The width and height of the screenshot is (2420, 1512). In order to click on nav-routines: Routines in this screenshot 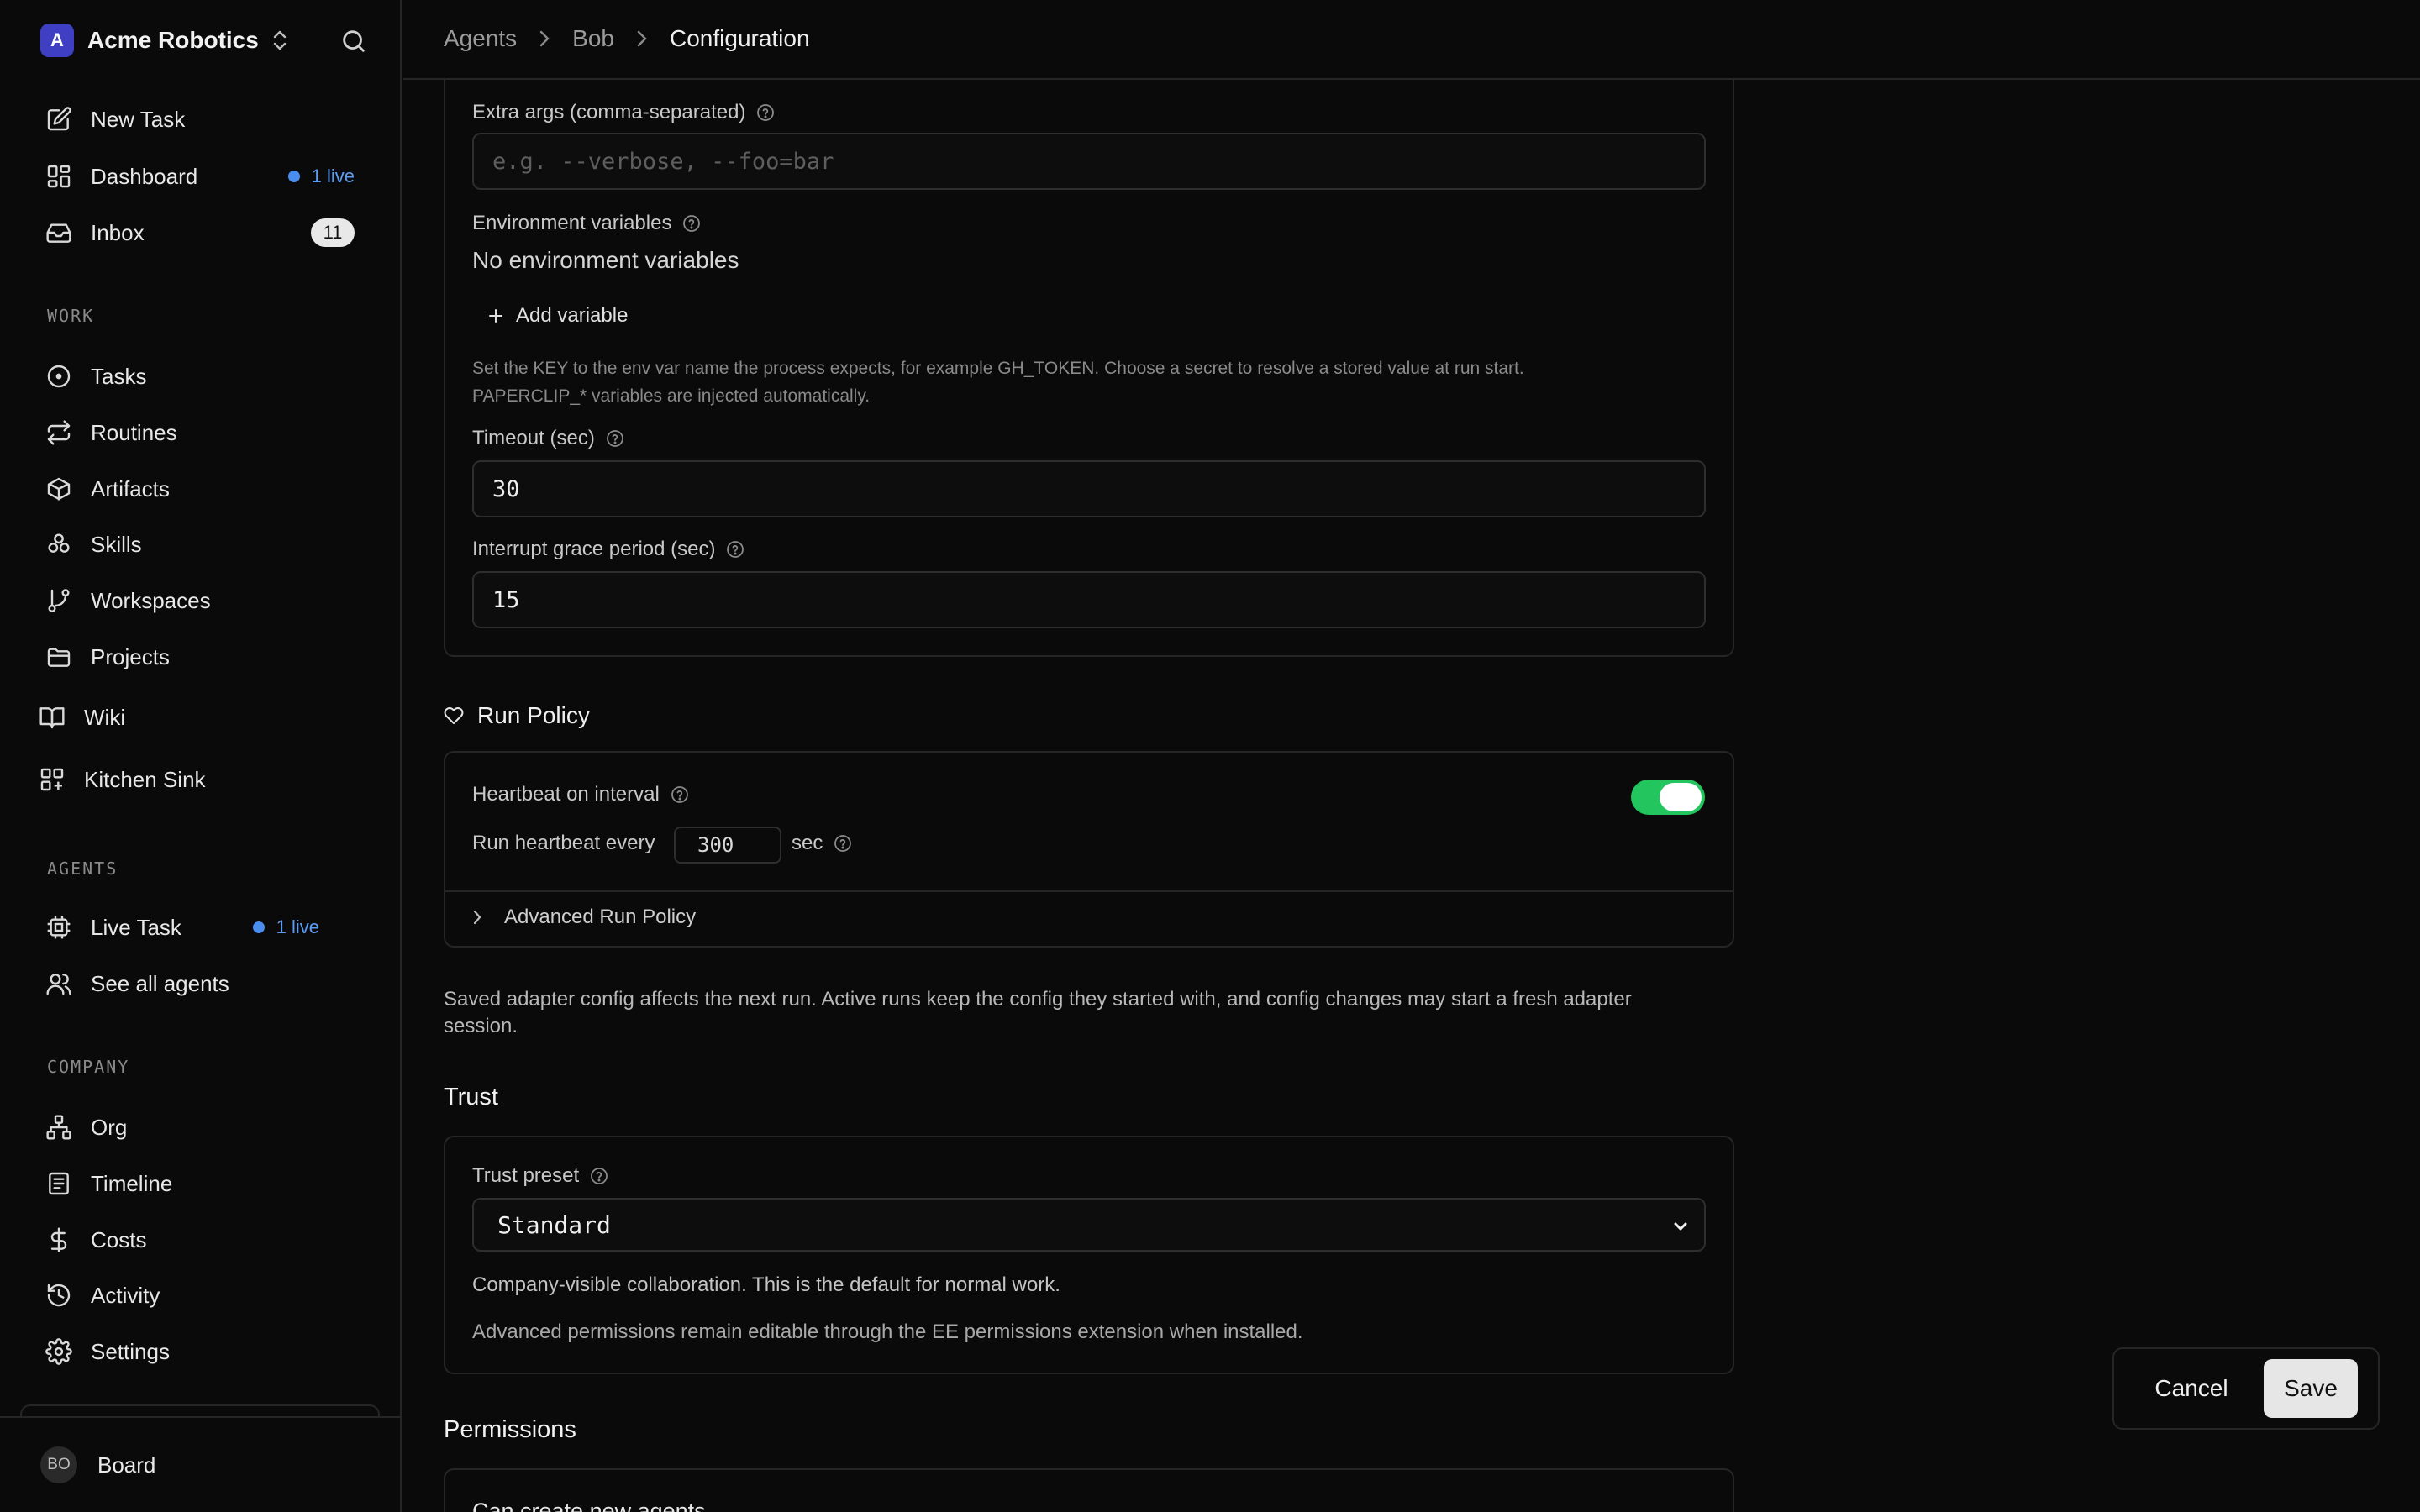, I will do `click(203, 432)`.